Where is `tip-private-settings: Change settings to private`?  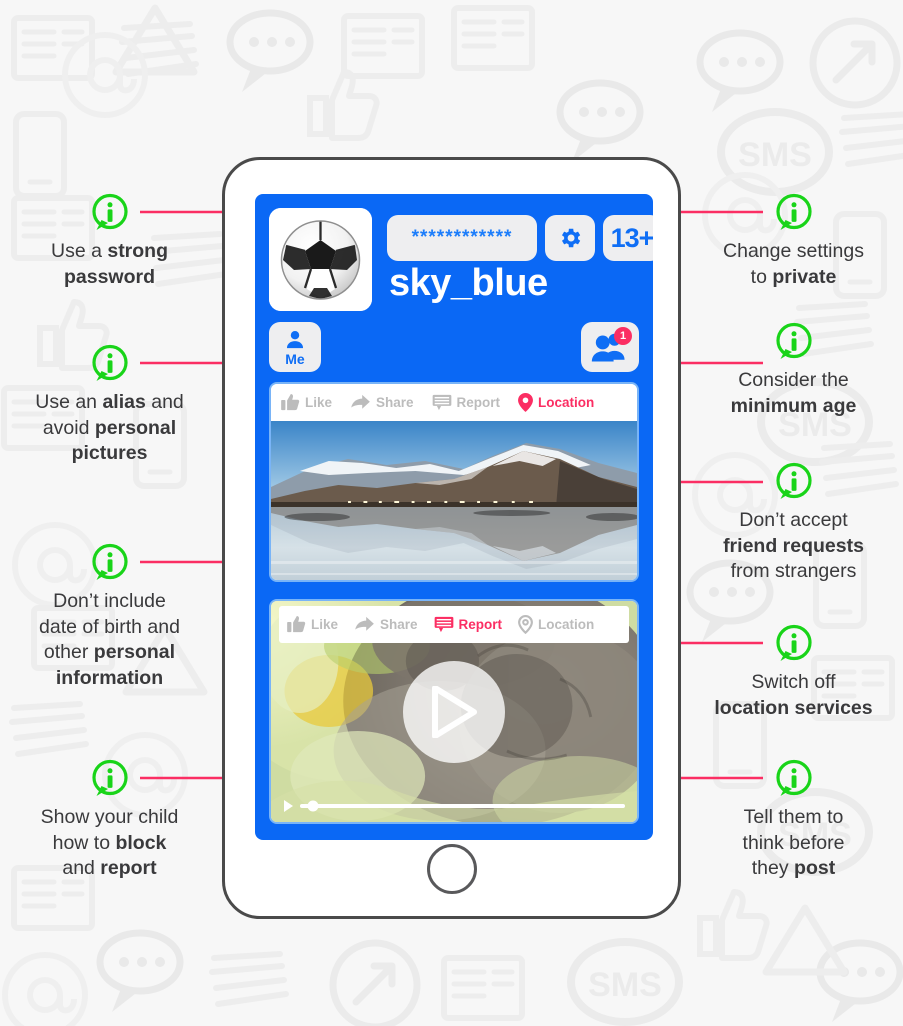 tip-private-settings: Change settings to private is located at coordinates (793, 241).